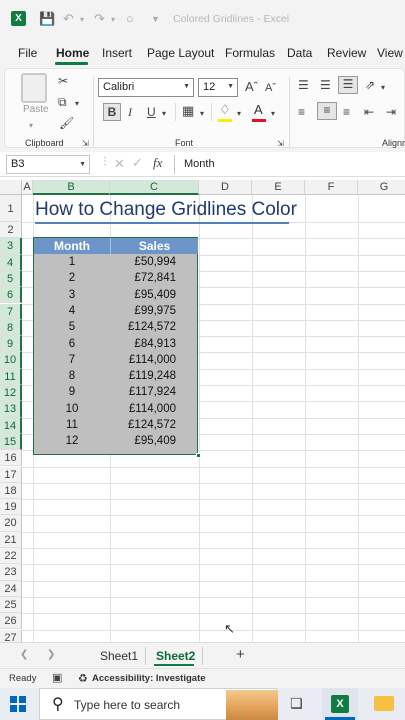 The width and height of the screenshot is (405, 720). What do you see at coordinates (18, 704) in the screenshot?
I see `windows-start-icon` at bounding box center [18, 704].